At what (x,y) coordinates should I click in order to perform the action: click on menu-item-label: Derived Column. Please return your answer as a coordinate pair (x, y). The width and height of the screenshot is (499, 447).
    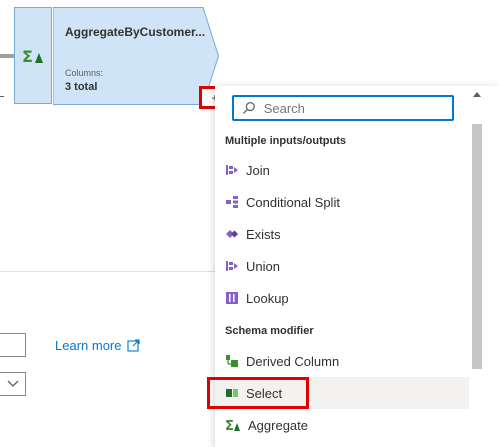
    Looking at the image, I should click on (293, 361).